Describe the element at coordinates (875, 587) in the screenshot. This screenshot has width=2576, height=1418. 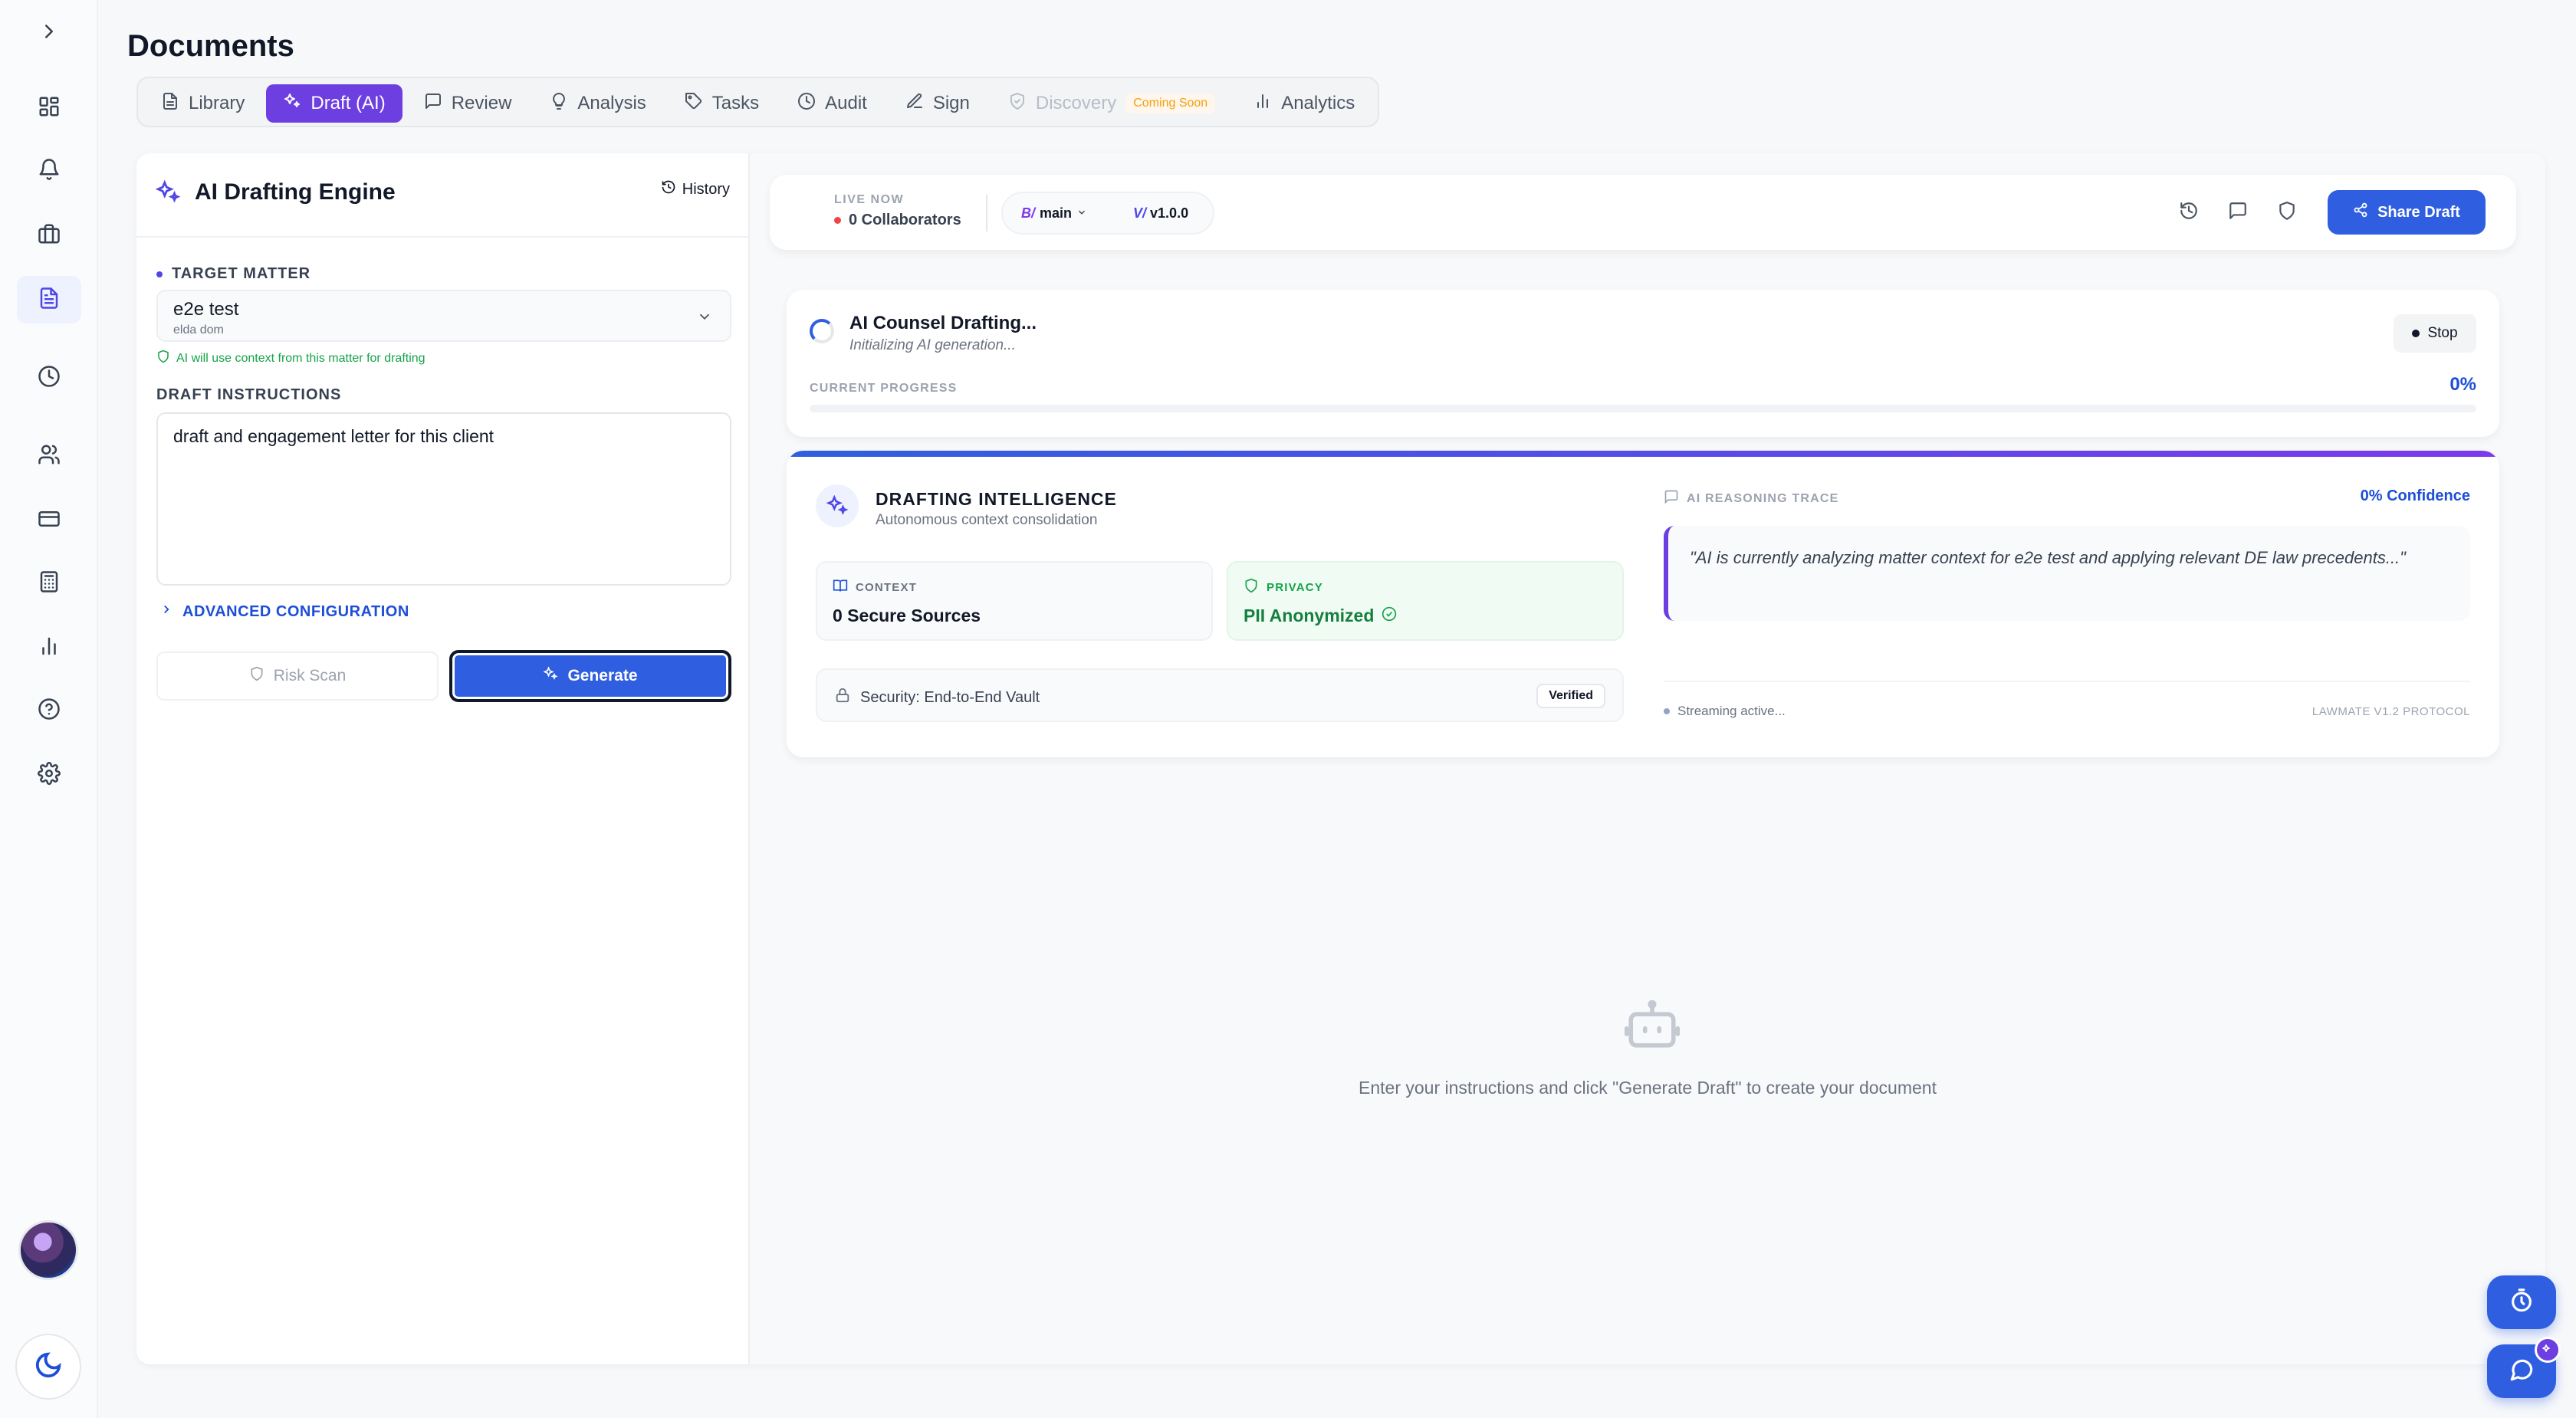
I see `context-label: CONTEXT` at that location.